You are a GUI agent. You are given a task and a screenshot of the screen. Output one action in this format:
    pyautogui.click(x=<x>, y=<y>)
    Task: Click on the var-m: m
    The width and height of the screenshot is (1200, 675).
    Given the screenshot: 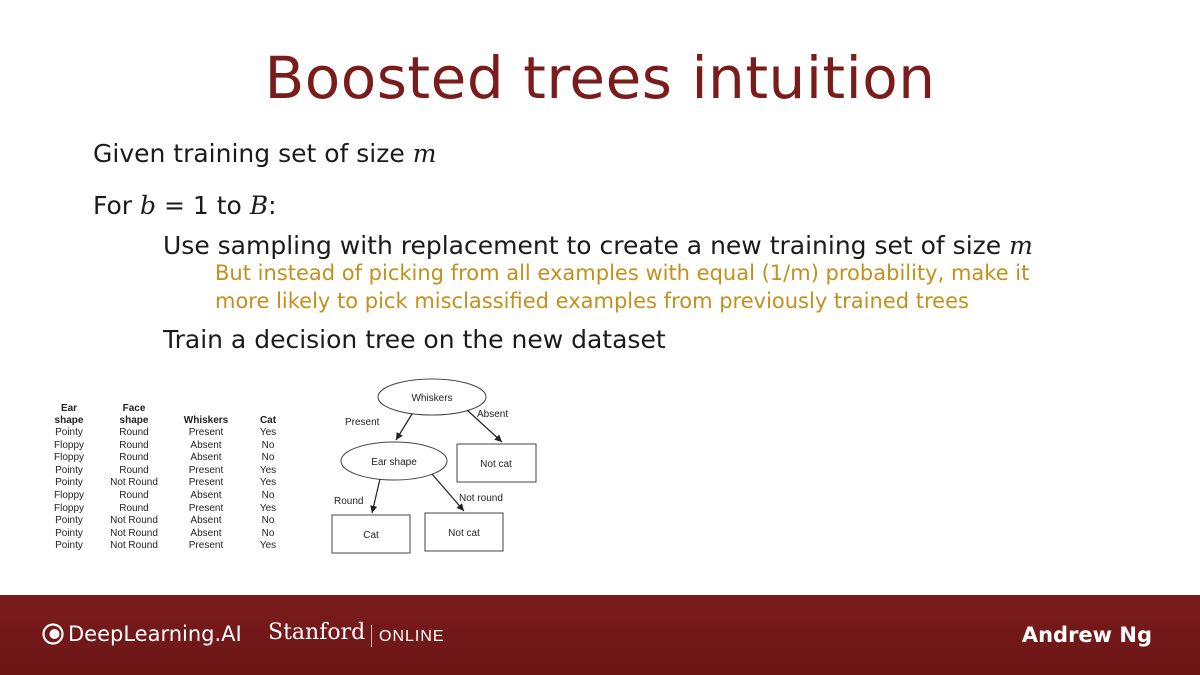 What is the action you would take?
    pyautogui.click(x=424, y=153)
    